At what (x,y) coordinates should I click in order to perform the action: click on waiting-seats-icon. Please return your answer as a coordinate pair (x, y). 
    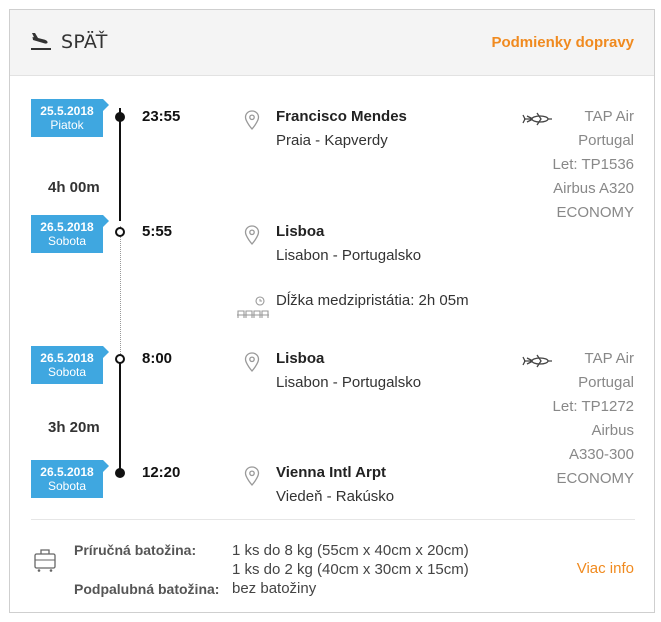
    Looking at the image, I should click on (253, 307).